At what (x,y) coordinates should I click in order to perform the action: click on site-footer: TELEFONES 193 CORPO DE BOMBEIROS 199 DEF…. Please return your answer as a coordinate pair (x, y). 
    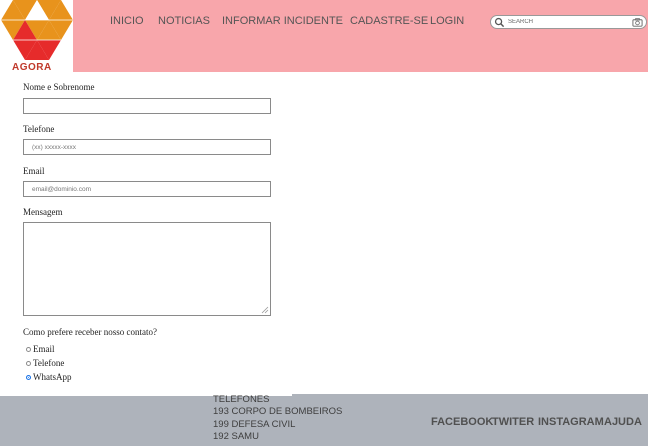
    Looking at the image, I should click on (324, 420).